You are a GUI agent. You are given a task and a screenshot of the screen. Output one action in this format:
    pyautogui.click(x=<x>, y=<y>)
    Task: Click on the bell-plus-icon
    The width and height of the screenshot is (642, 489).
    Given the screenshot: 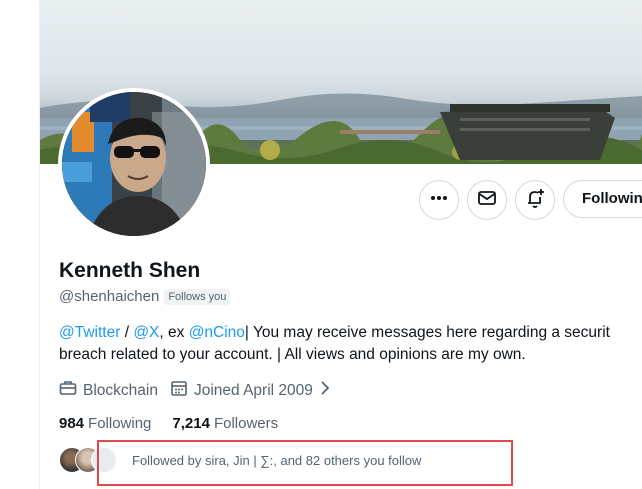 What is the action you would take?
    pyautogui.click(x=535, y=200)
    